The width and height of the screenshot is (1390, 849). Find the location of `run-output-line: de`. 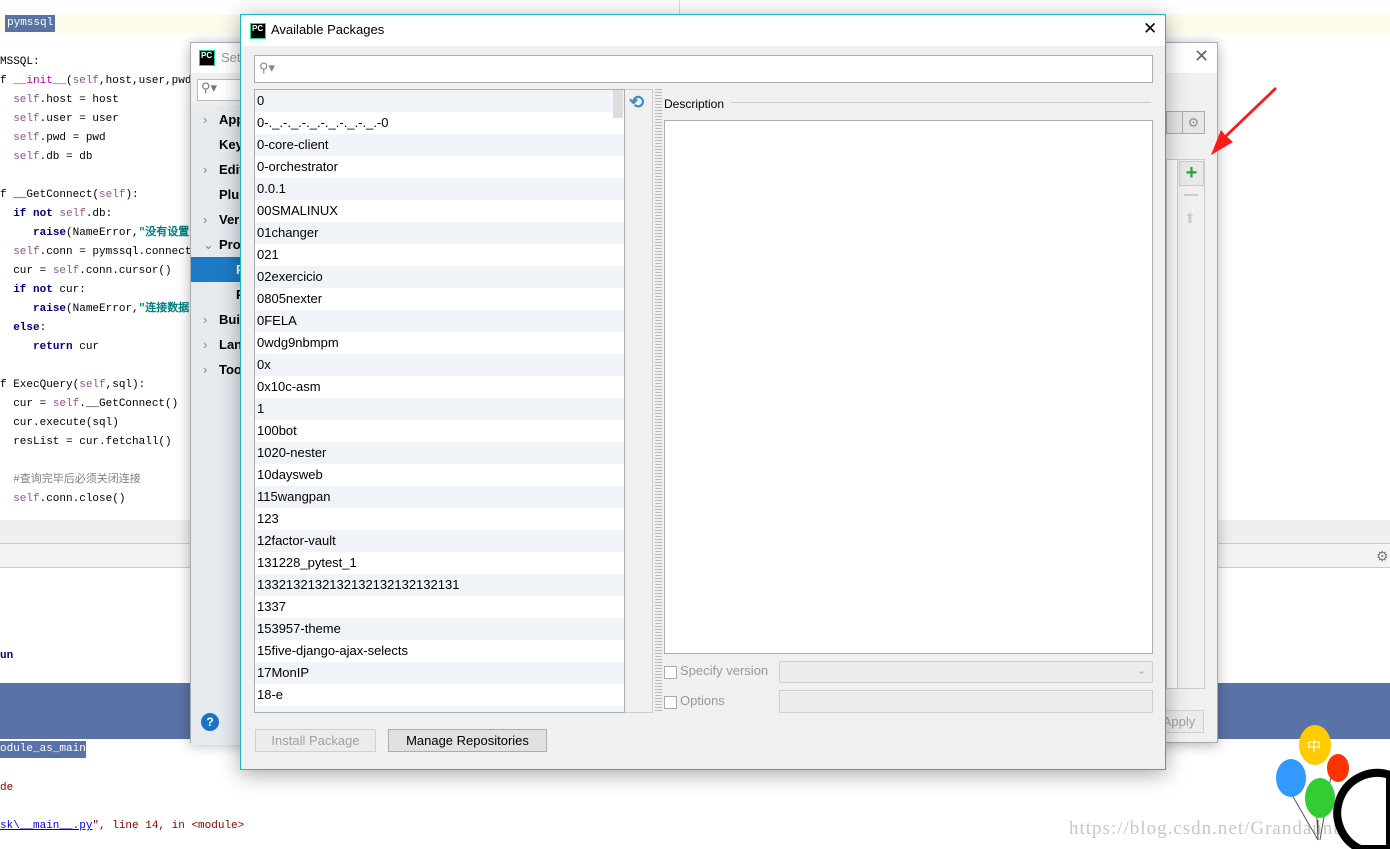

run-output-line: de is located at coordinates (7, 788).